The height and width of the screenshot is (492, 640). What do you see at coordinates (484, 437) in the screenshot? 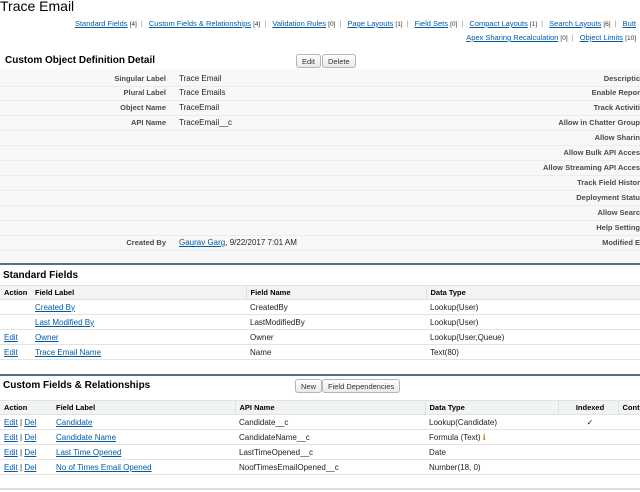
I see `formula-info-icon: ℹ` at bounding box center [484, 437].